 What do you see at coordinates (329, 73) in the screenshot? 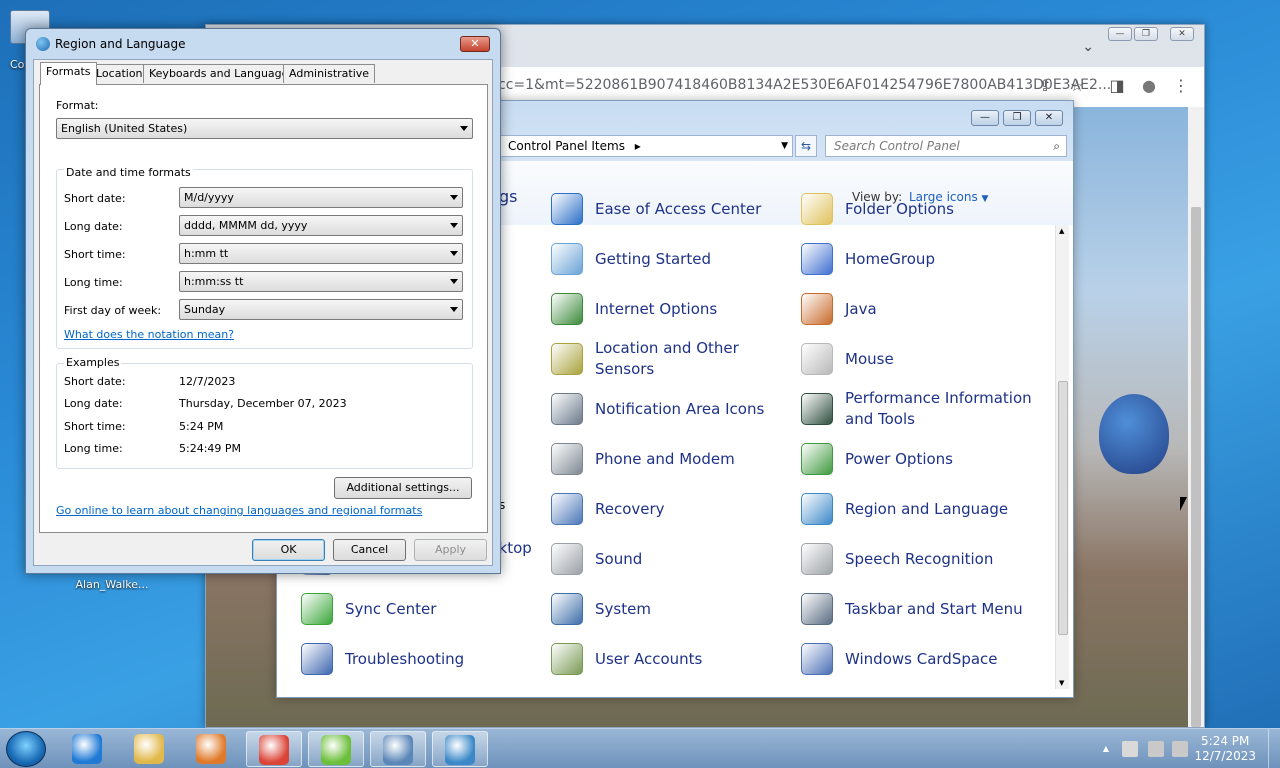
I see `tab-administrative: Administrative` at bounding box center [329, 73].